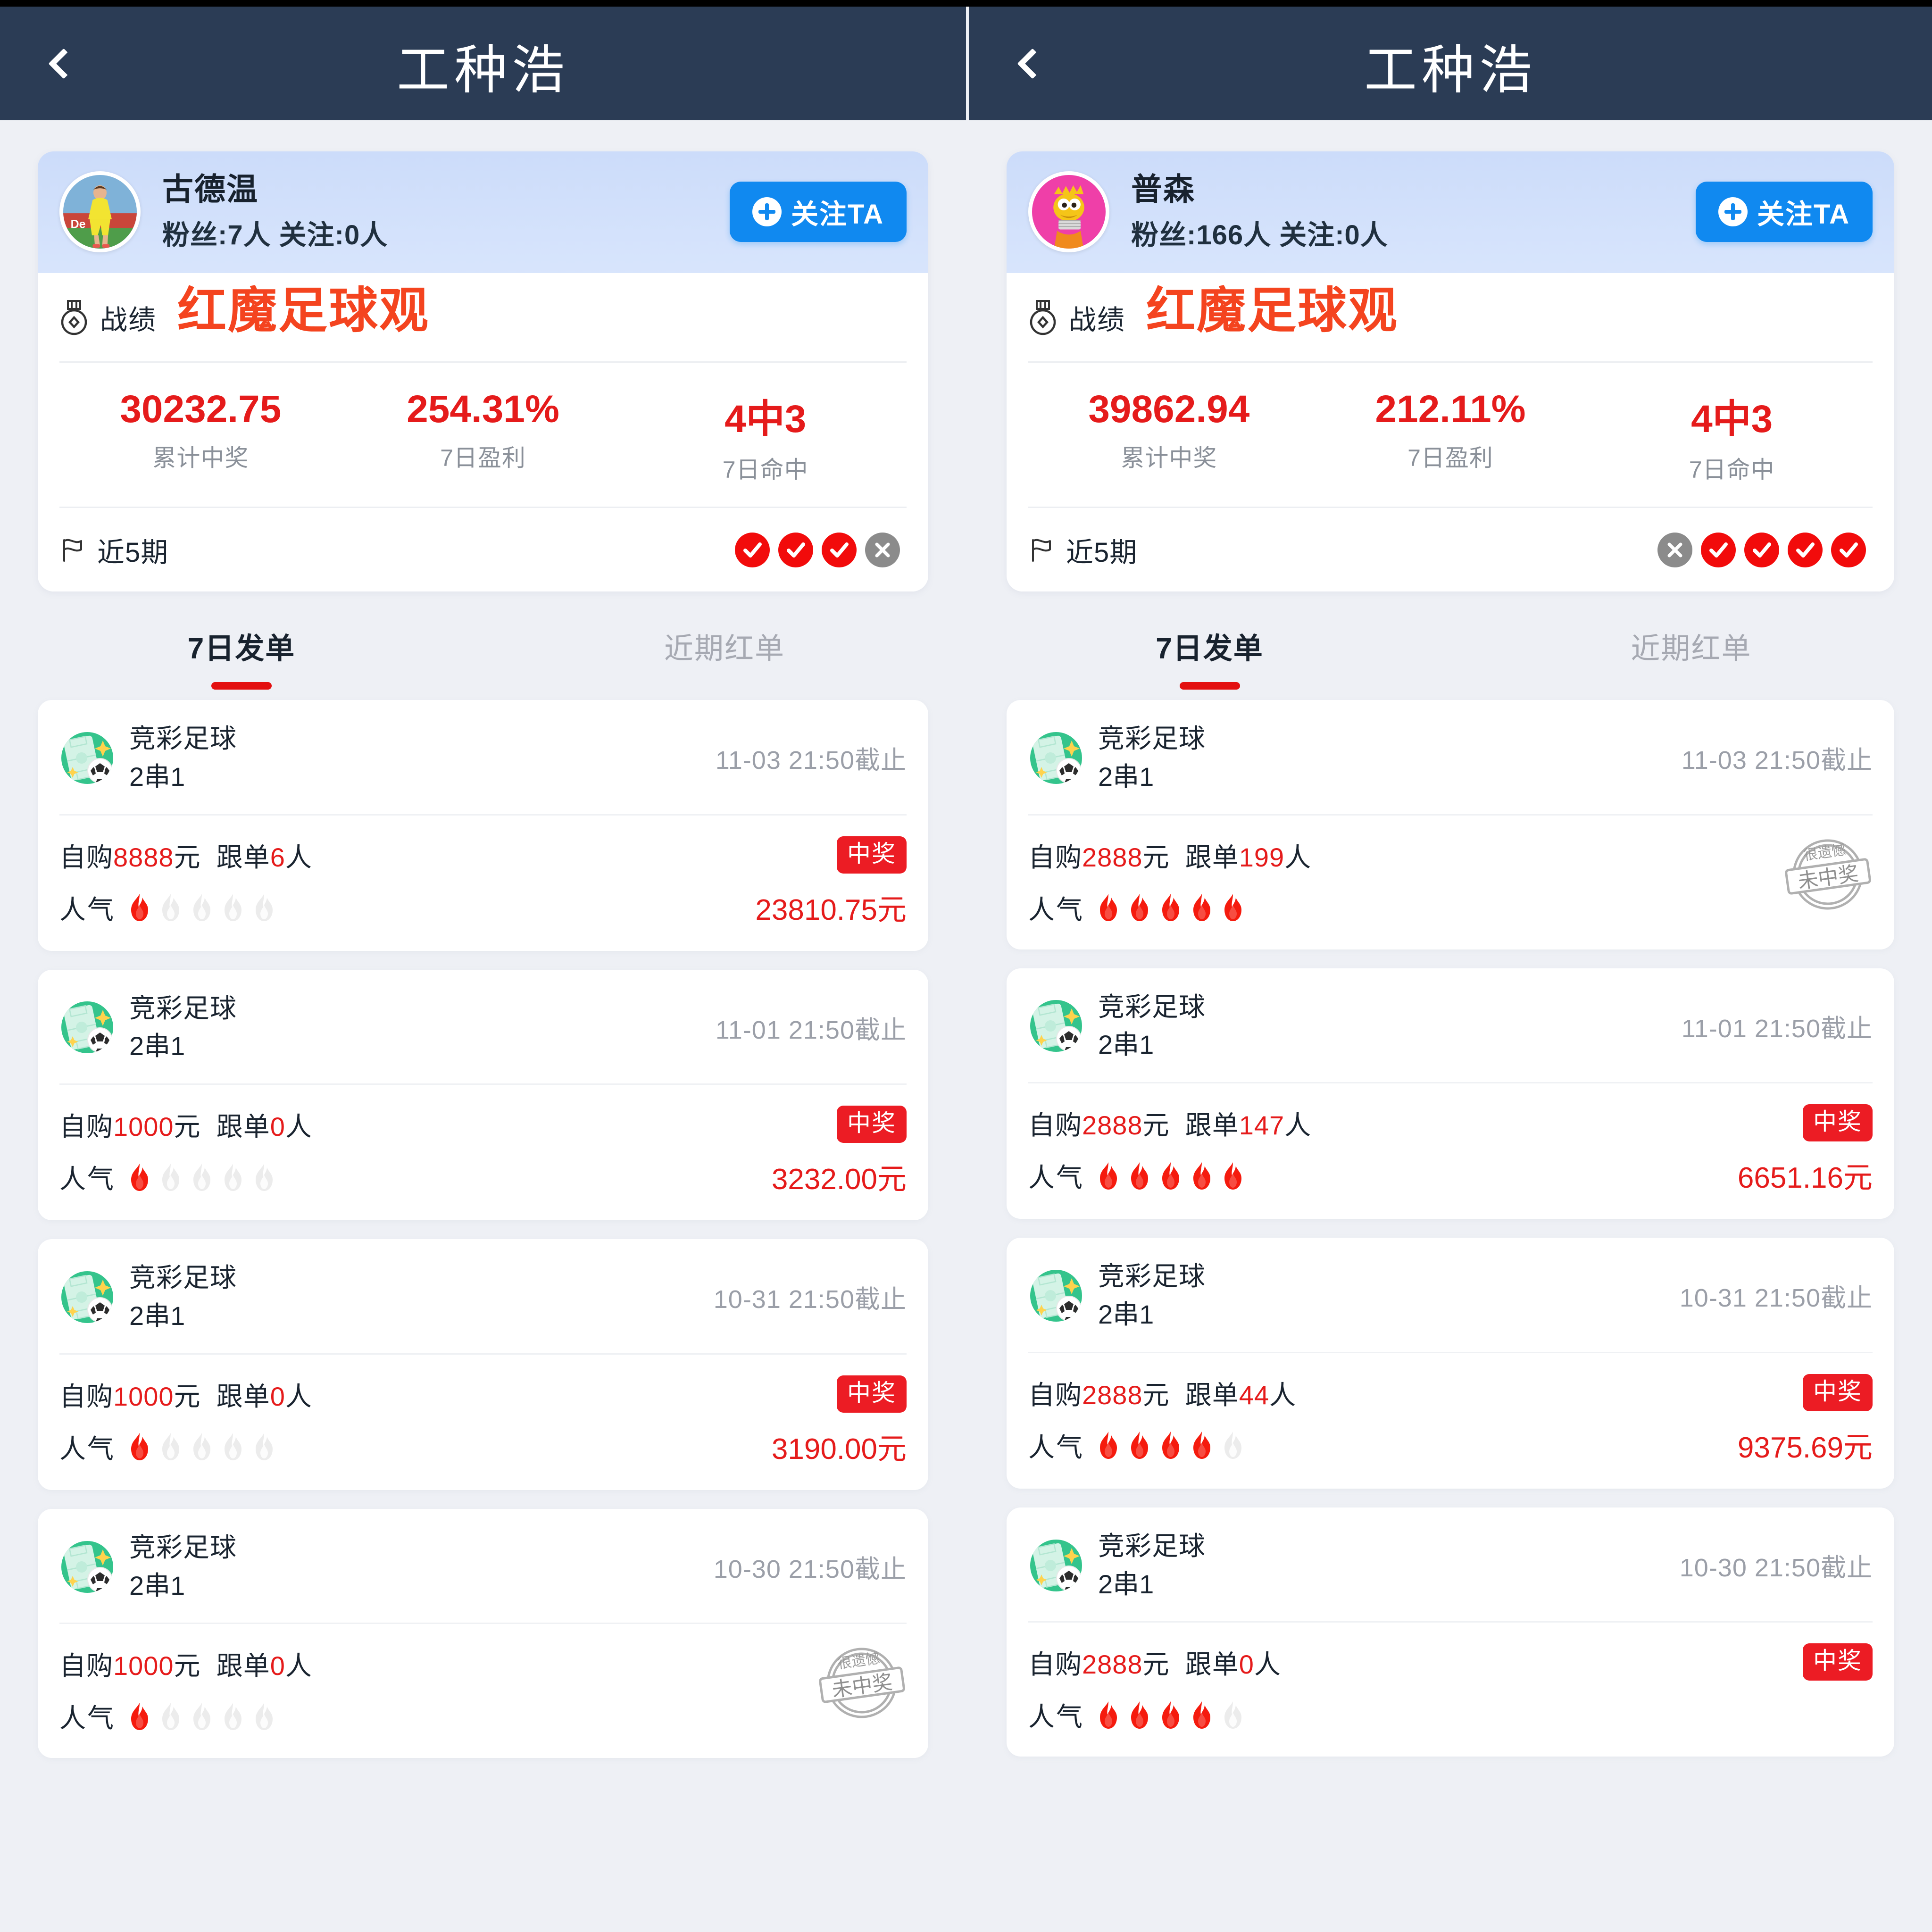 Image resolution: width=1932 pixels, height=1932 pixels. What do you see at coordinates (157, 776) in the screenshot?
I see `order-bet-type: 2串1` at bounding box center [157, 776].